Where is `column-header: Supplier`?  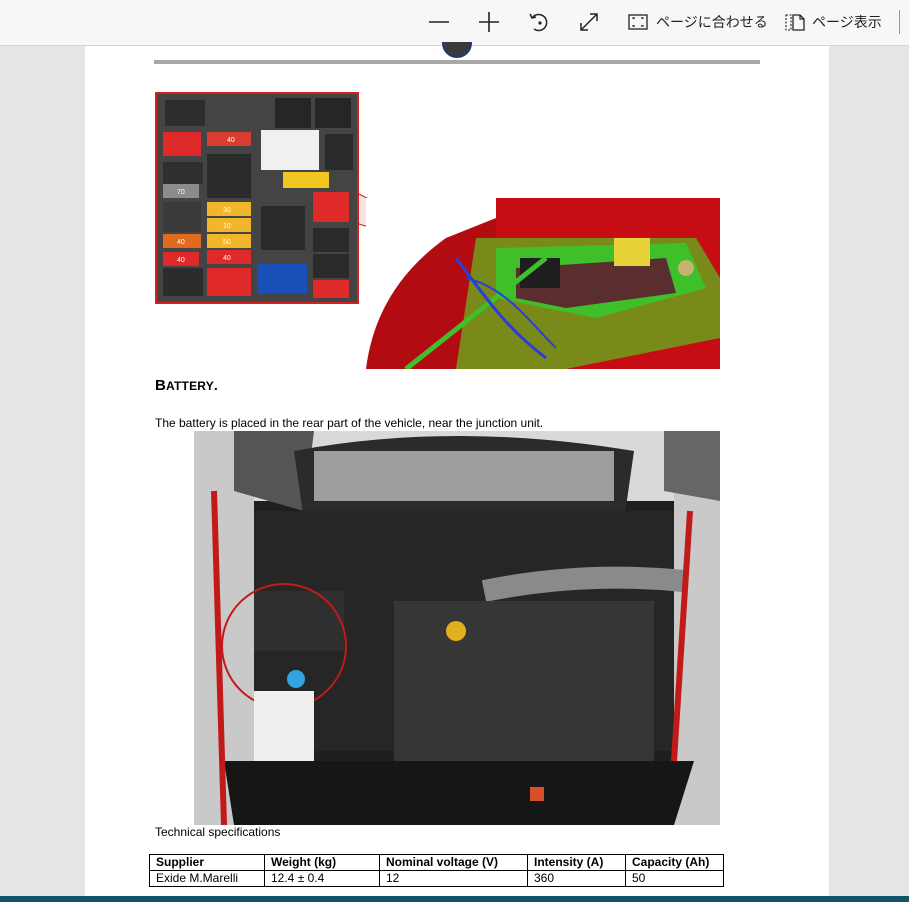 column-header: Supplier is located at coordinates (207, 862).